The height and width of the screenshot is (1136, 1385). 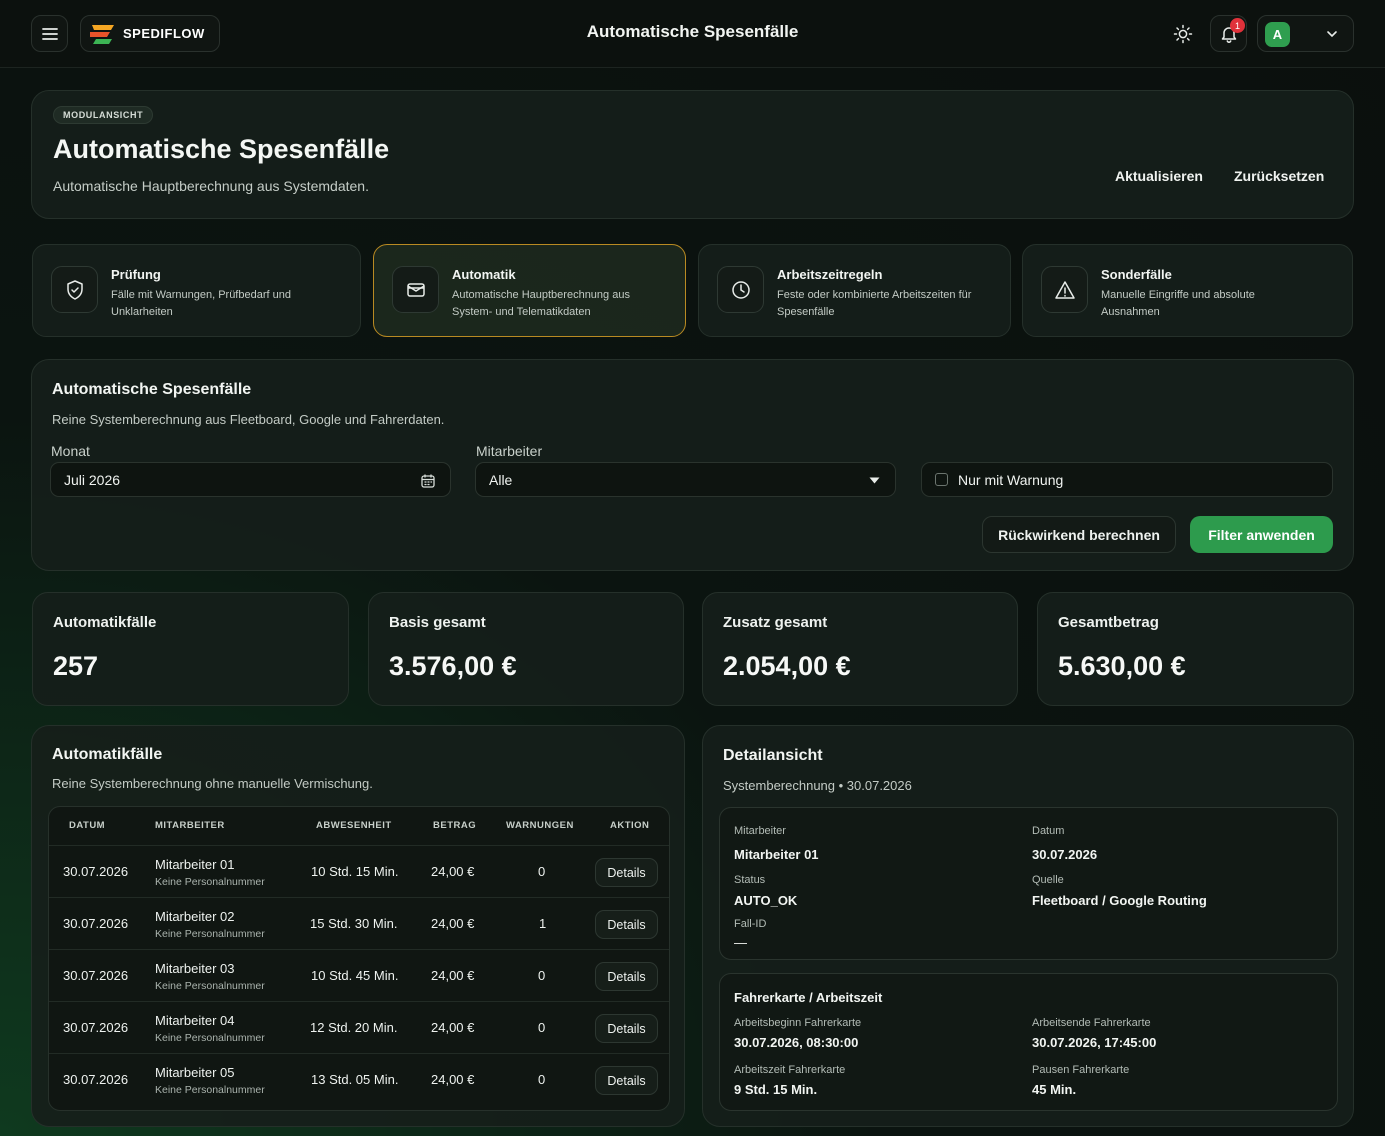 What do you see at coordinates (1136, 274) in the screenshot?
I see `module-title: Sonderfälle` at bounding box center [1136, 274].